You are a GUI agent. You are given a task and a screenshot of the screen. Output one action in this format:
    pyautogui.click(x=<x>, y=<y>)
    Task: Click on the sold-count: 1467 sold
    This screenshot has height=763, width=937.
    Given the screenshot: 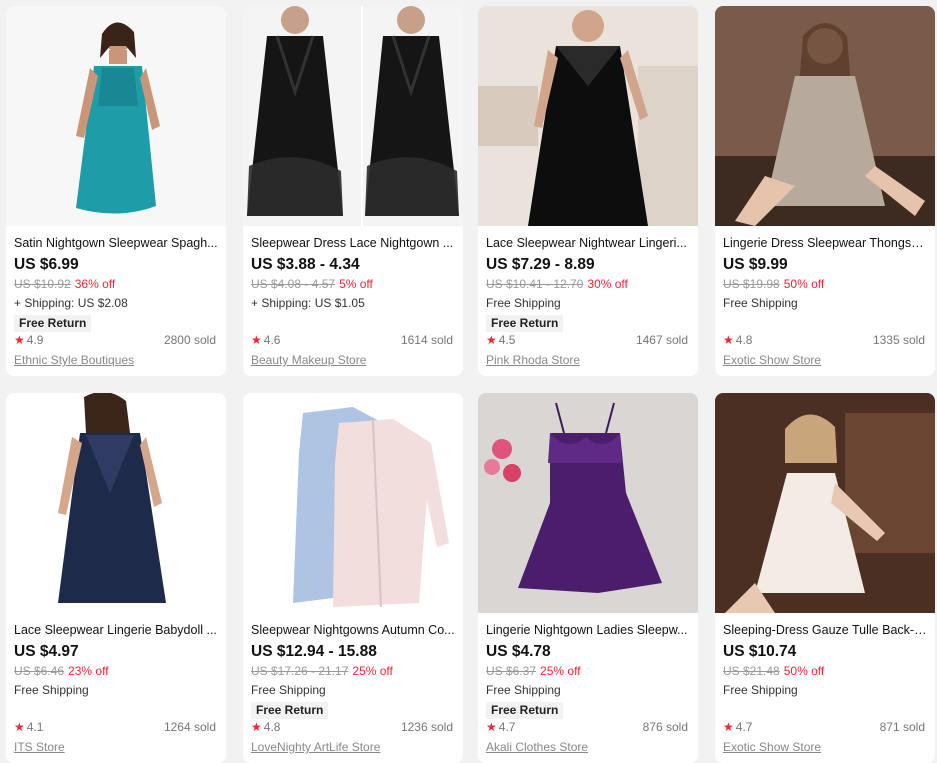 What is the action you would take?
    pyautogui.click(x=661, y=340)
    